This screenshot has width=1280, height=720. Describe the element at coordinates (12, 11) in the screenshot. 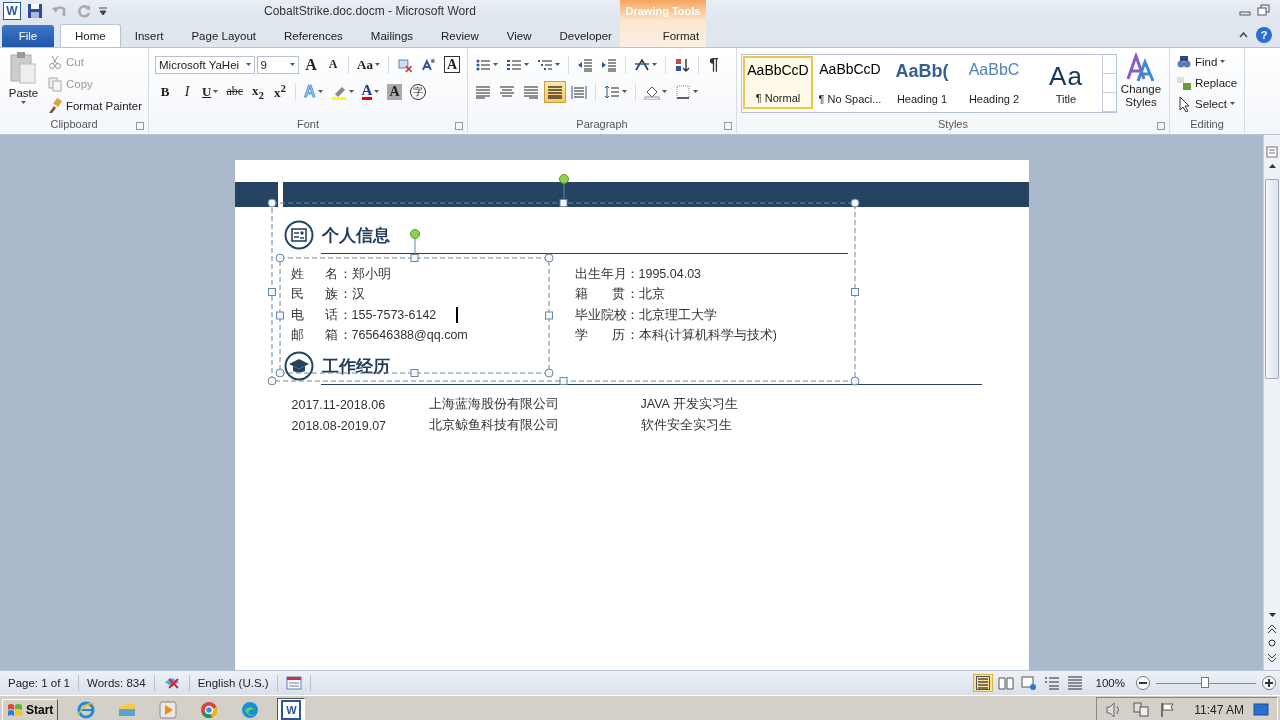

I see `app-icon: W` at that location.